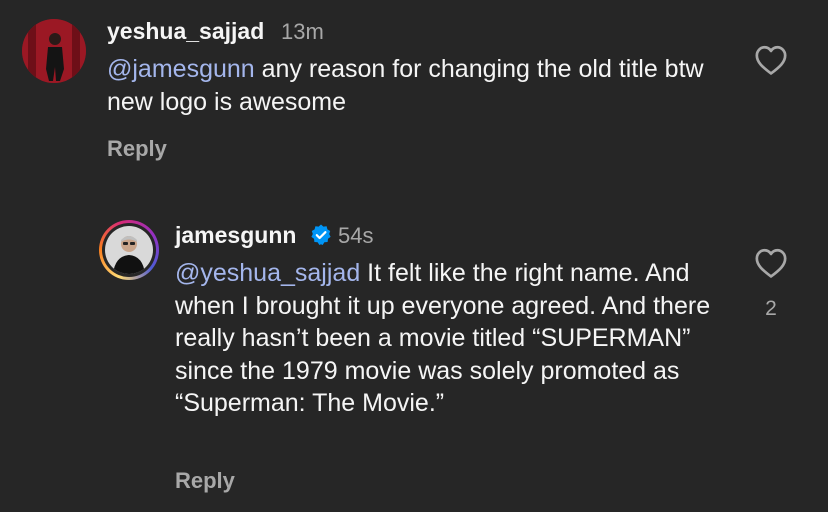  What do you see at coordinates (356, 235) in the screenshot?
I see `comment-timestamp: 54s` at bounding box center [356, 235].